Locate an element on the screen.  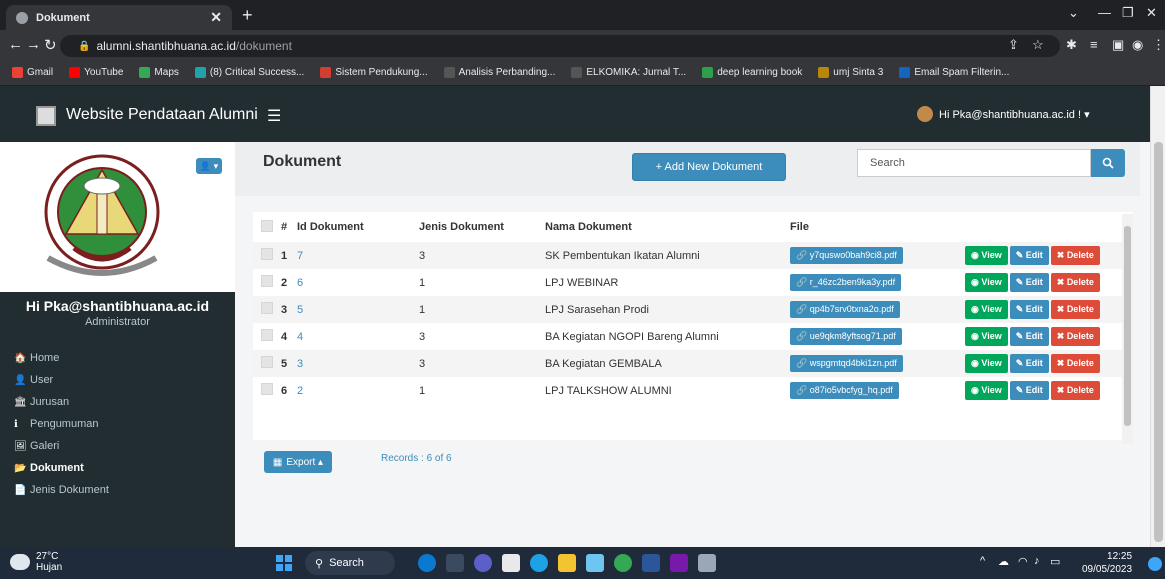
file-link: 🔗 qp4b7srv0txna2o.pdf is located at coordinates (845, 309).